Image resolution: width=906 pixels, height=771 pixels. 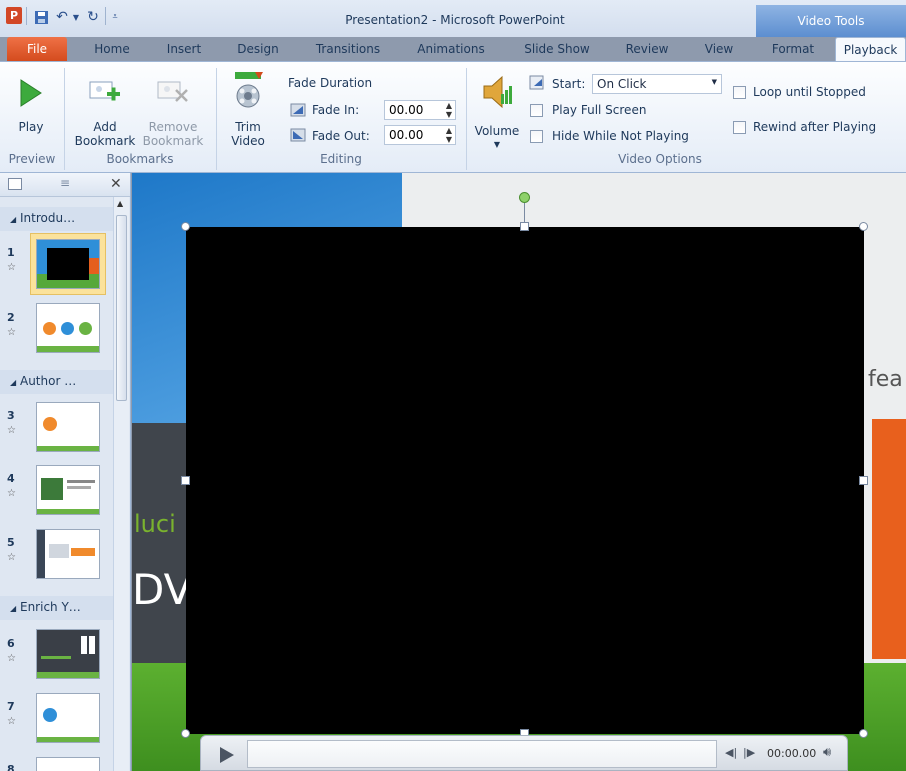 What do you see at coordinates (497, 144) in the screenshot?
I see `volume-dropdown-icon: ▼` at bounding box center [497, 144].